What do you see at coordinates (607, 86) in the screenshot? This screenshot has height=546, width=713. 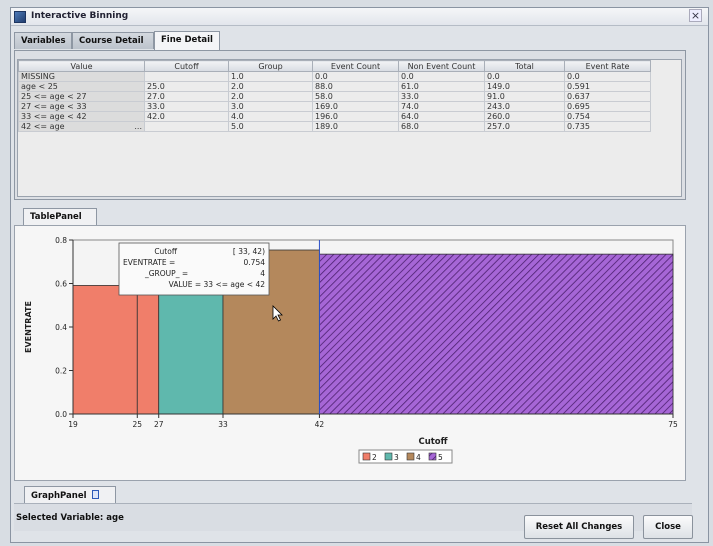 I see `cell-event-rate: 0.591` at bounding box center [607, 86].